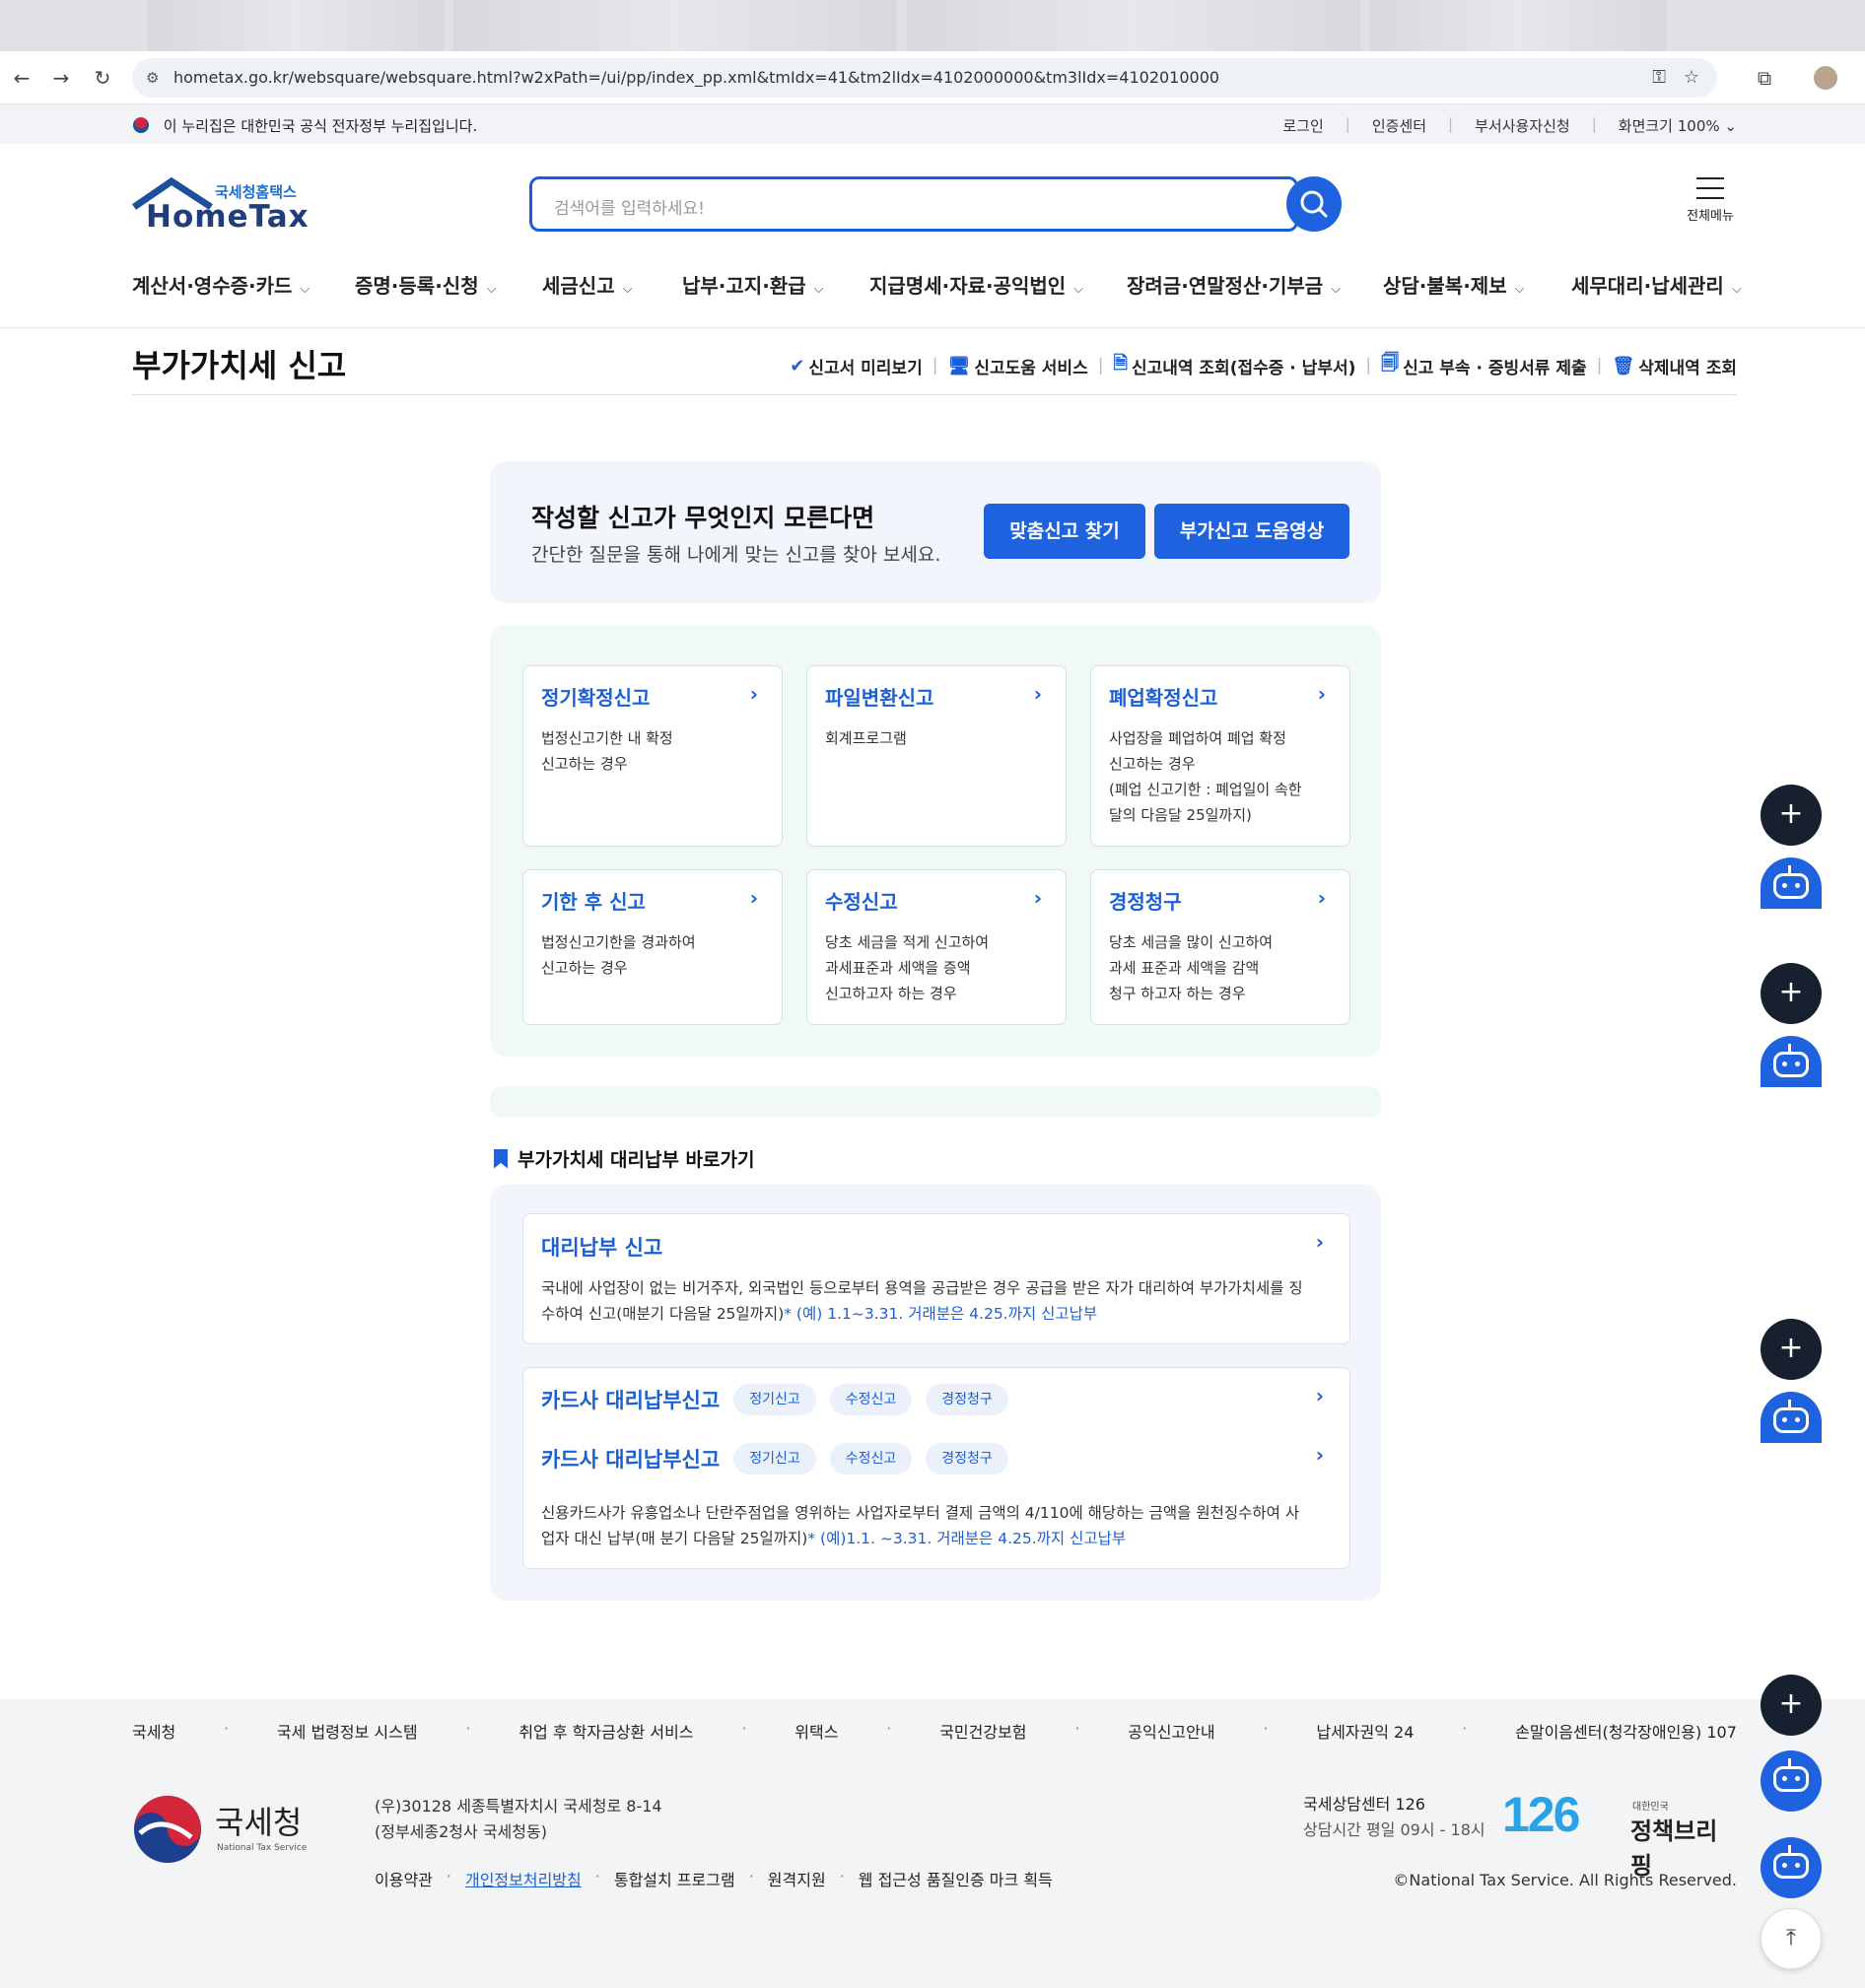 This screenshot has width=1865, height=1988. Describe the element at coordinates (1064, 531) in the screenshot. I see `custom-filing-button: 맞춤신고 찾기` at that location.